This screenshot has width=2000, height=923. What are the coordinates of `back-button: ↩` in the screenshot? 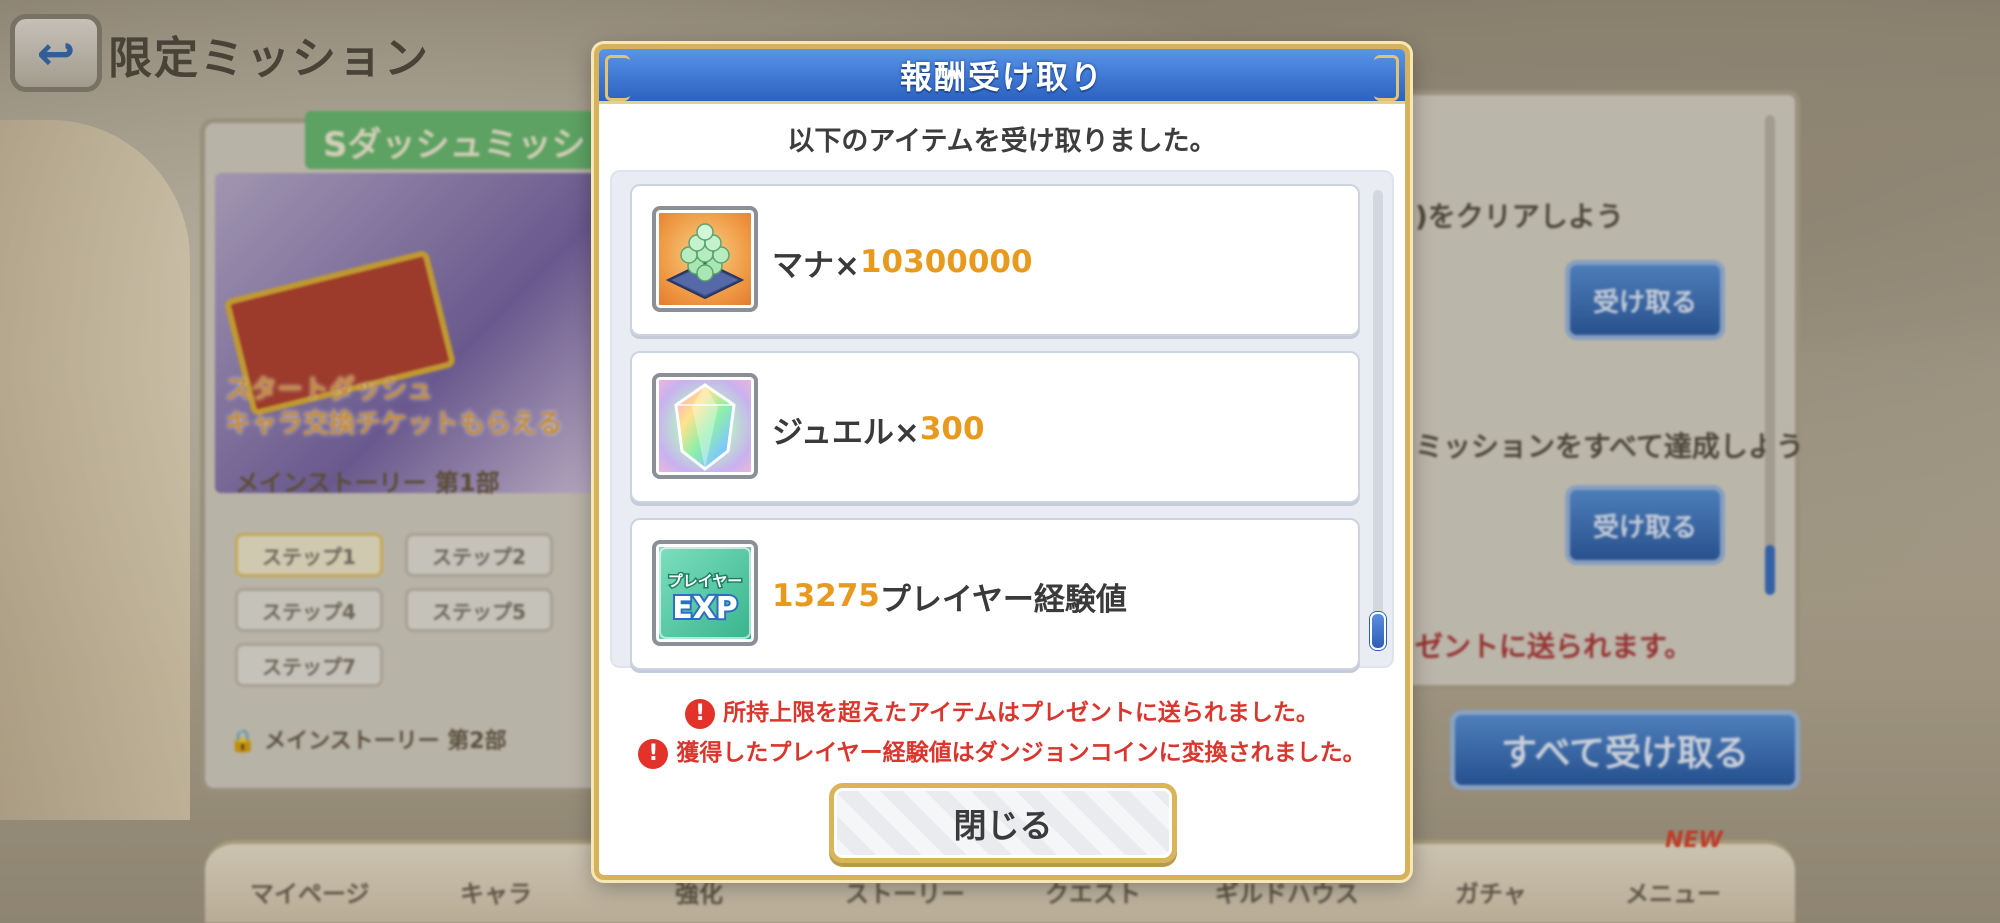 It's located at (56, 53).